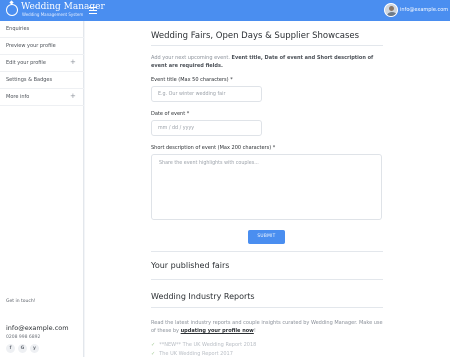 This screenshot has width=450, height=357. Describe the element at coordinates (206, 128) in the screenshot. I see `event-date-input: mm / dd / yyyy` at that location.